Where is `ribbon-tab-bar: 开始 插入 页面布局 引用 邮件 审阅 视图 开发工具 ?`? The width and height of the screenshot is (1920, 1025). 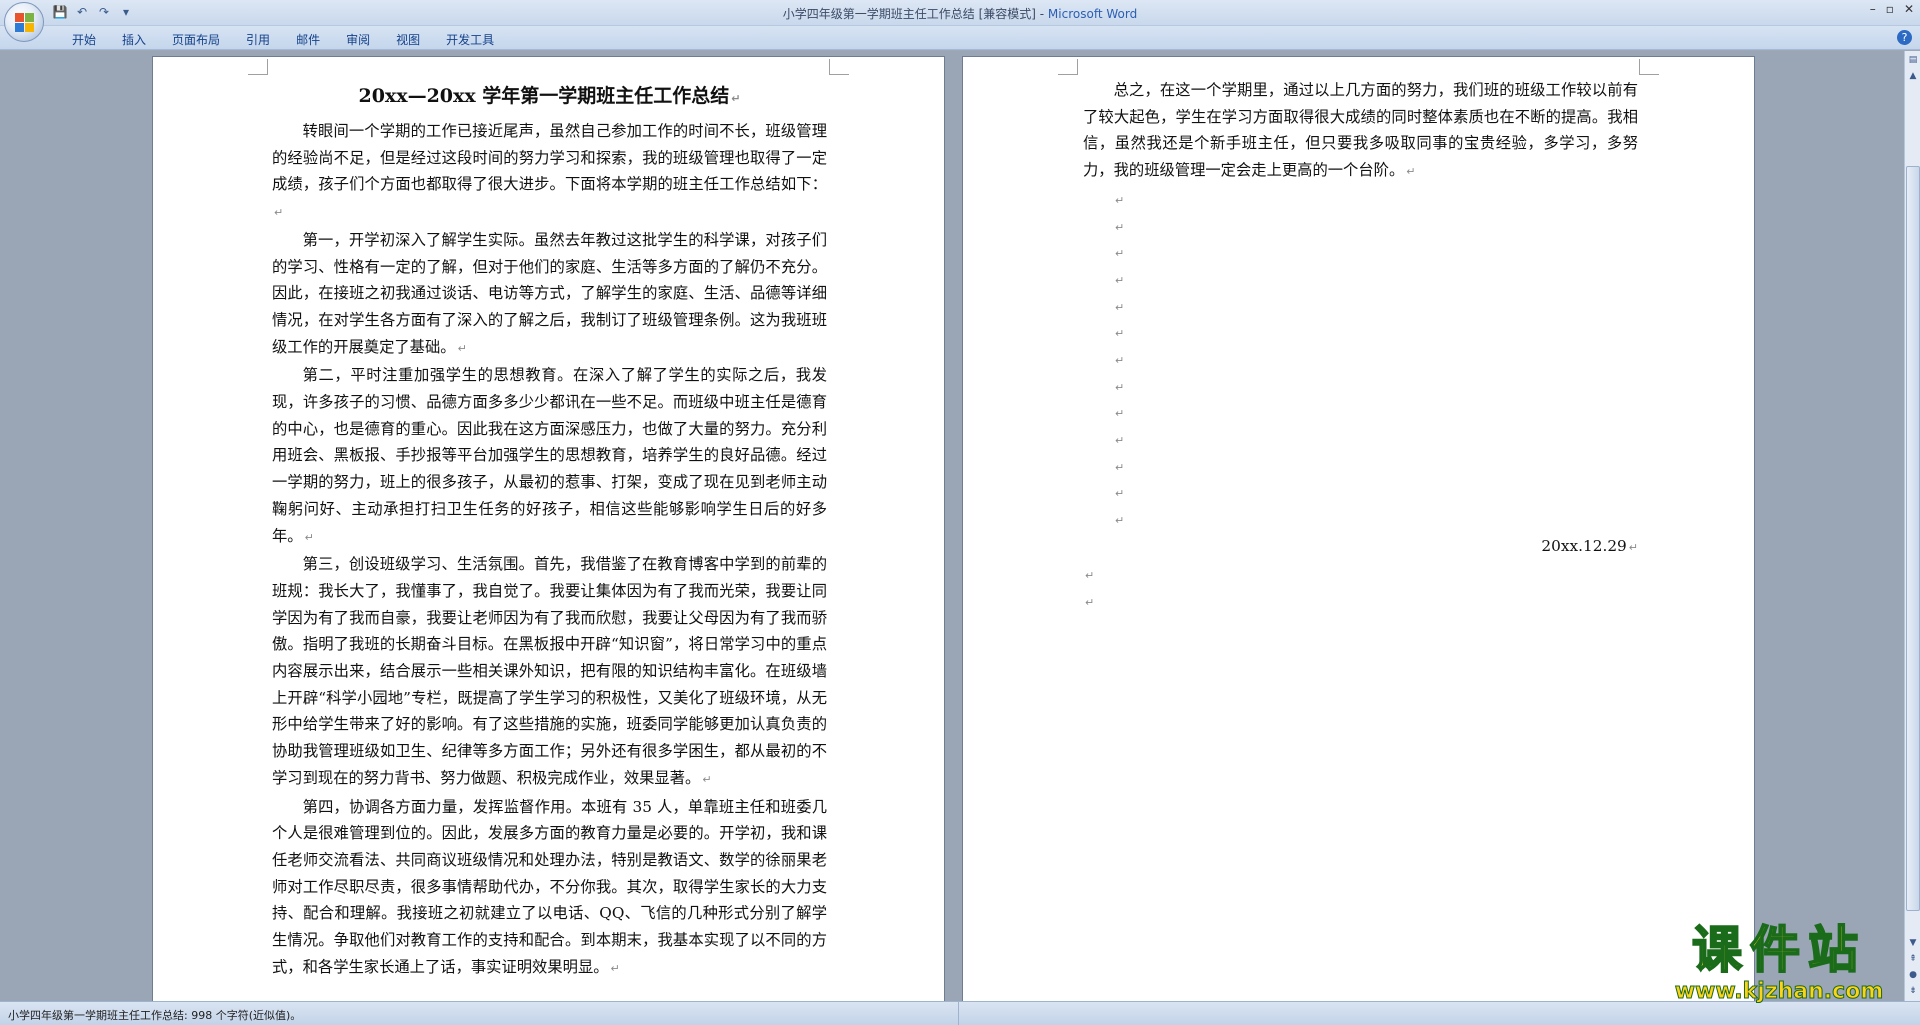
ribbon-tab-bar: 开始 插入 页面布局 引用 邮件 审阅 视图 开发工具 ? is located at coordinates (960, 38).